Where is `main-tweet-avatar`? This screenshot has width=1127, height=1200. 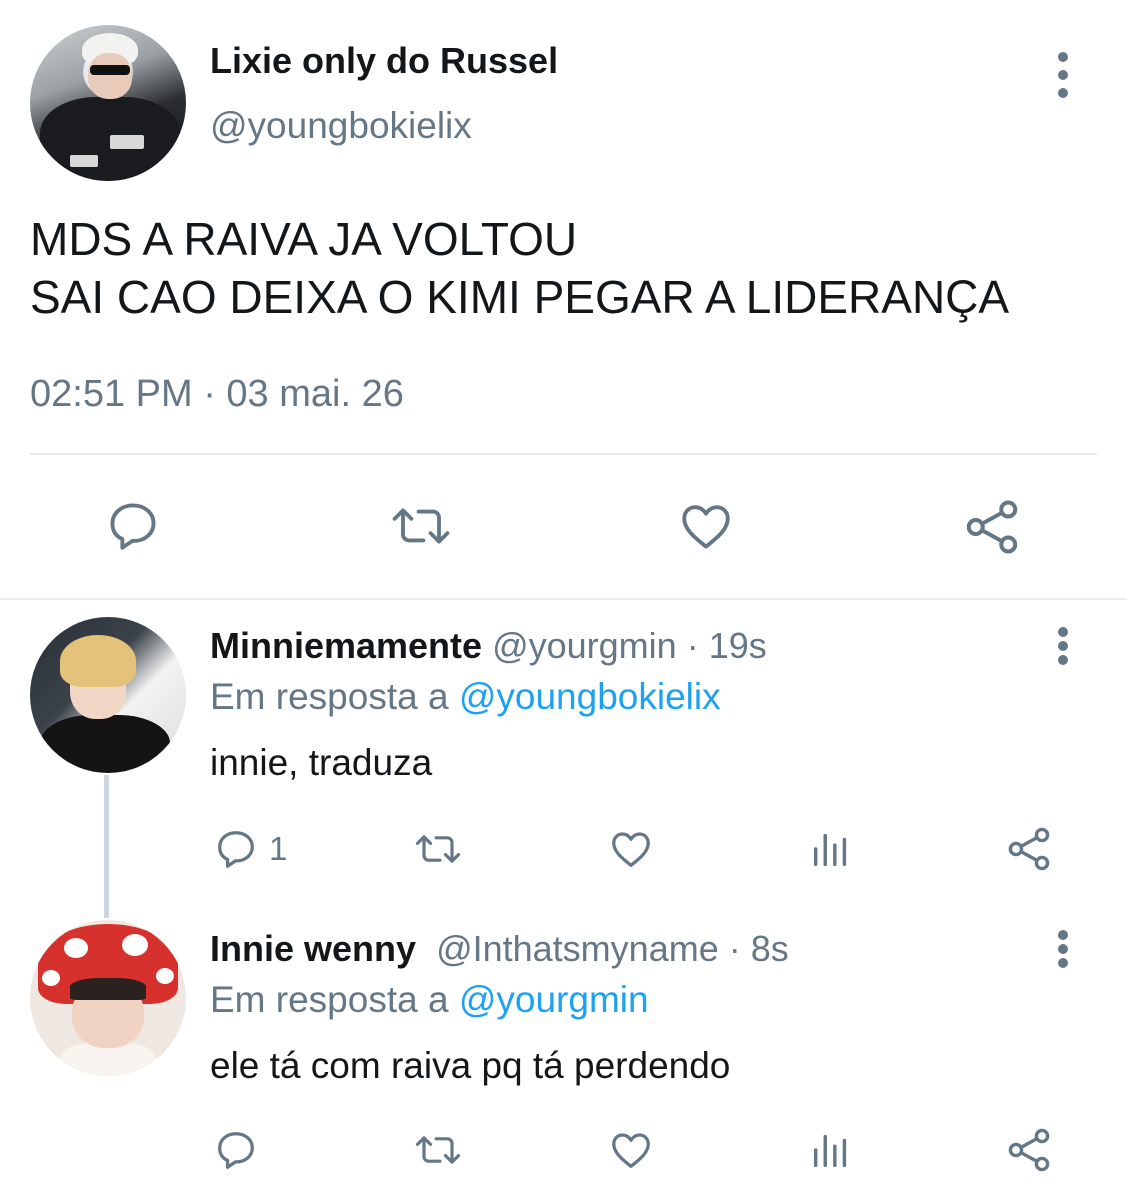
main-tweet-avatar is located at coordinates (108, 103).